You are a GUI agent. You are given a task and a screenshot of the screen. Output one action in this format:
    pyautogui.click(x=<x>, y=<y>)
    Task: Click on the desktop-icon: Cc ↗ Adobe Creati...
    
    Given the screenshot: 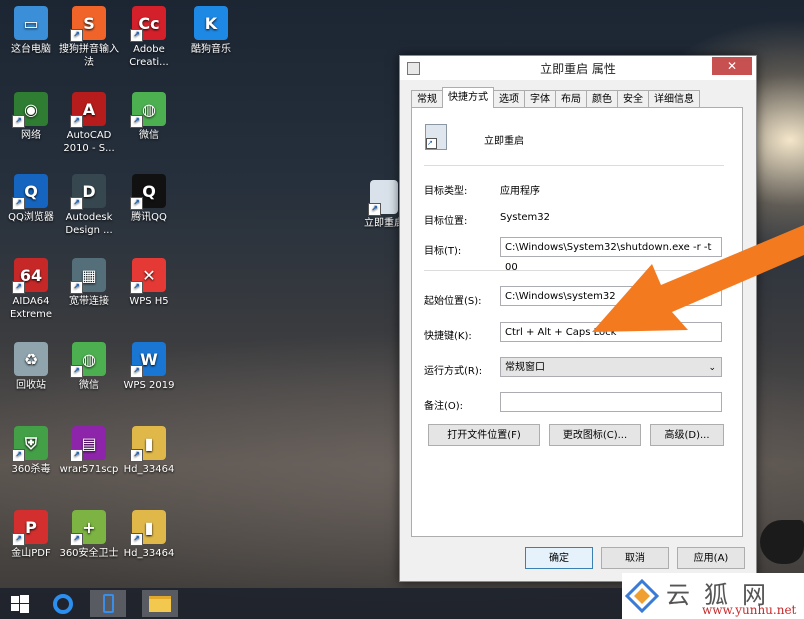 What is the action you would take?
    pyautogui.click(x=149, y=37)
    